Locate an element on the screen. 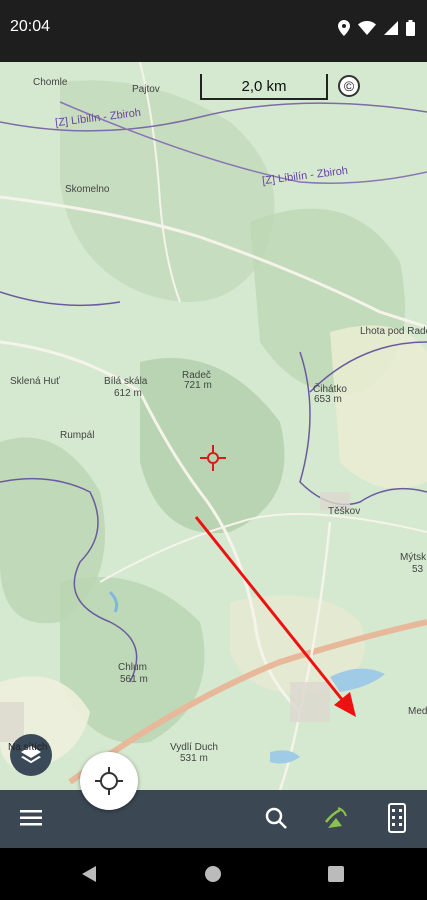 The height and width of the screenshot is (900, 427). layers-button is located at coordinates (31, 755).